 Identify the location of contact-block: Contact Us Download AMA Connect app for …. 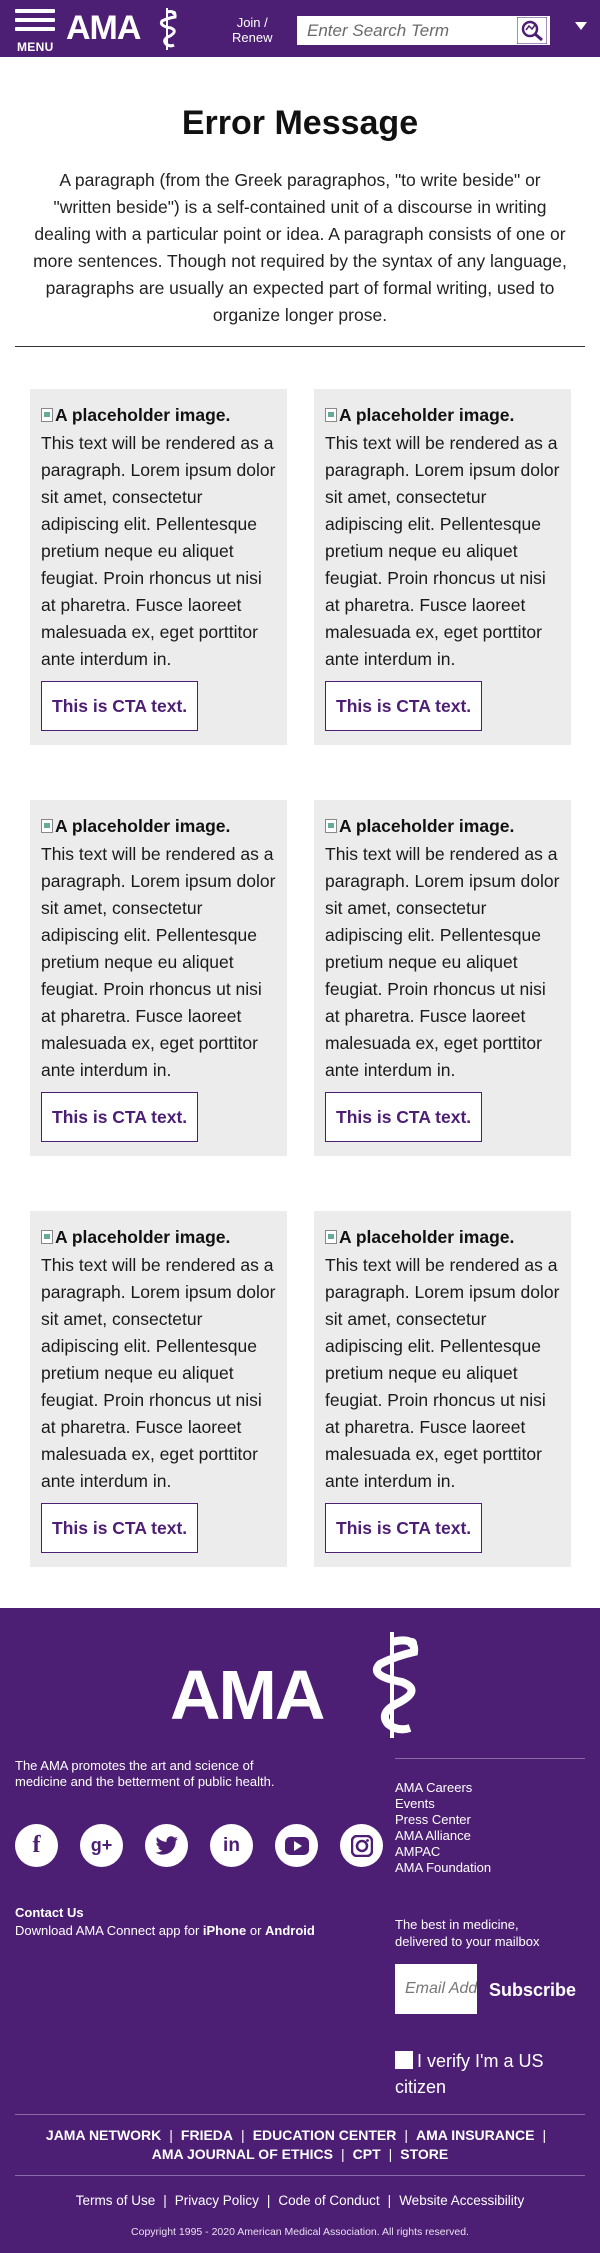
(165, 1922).